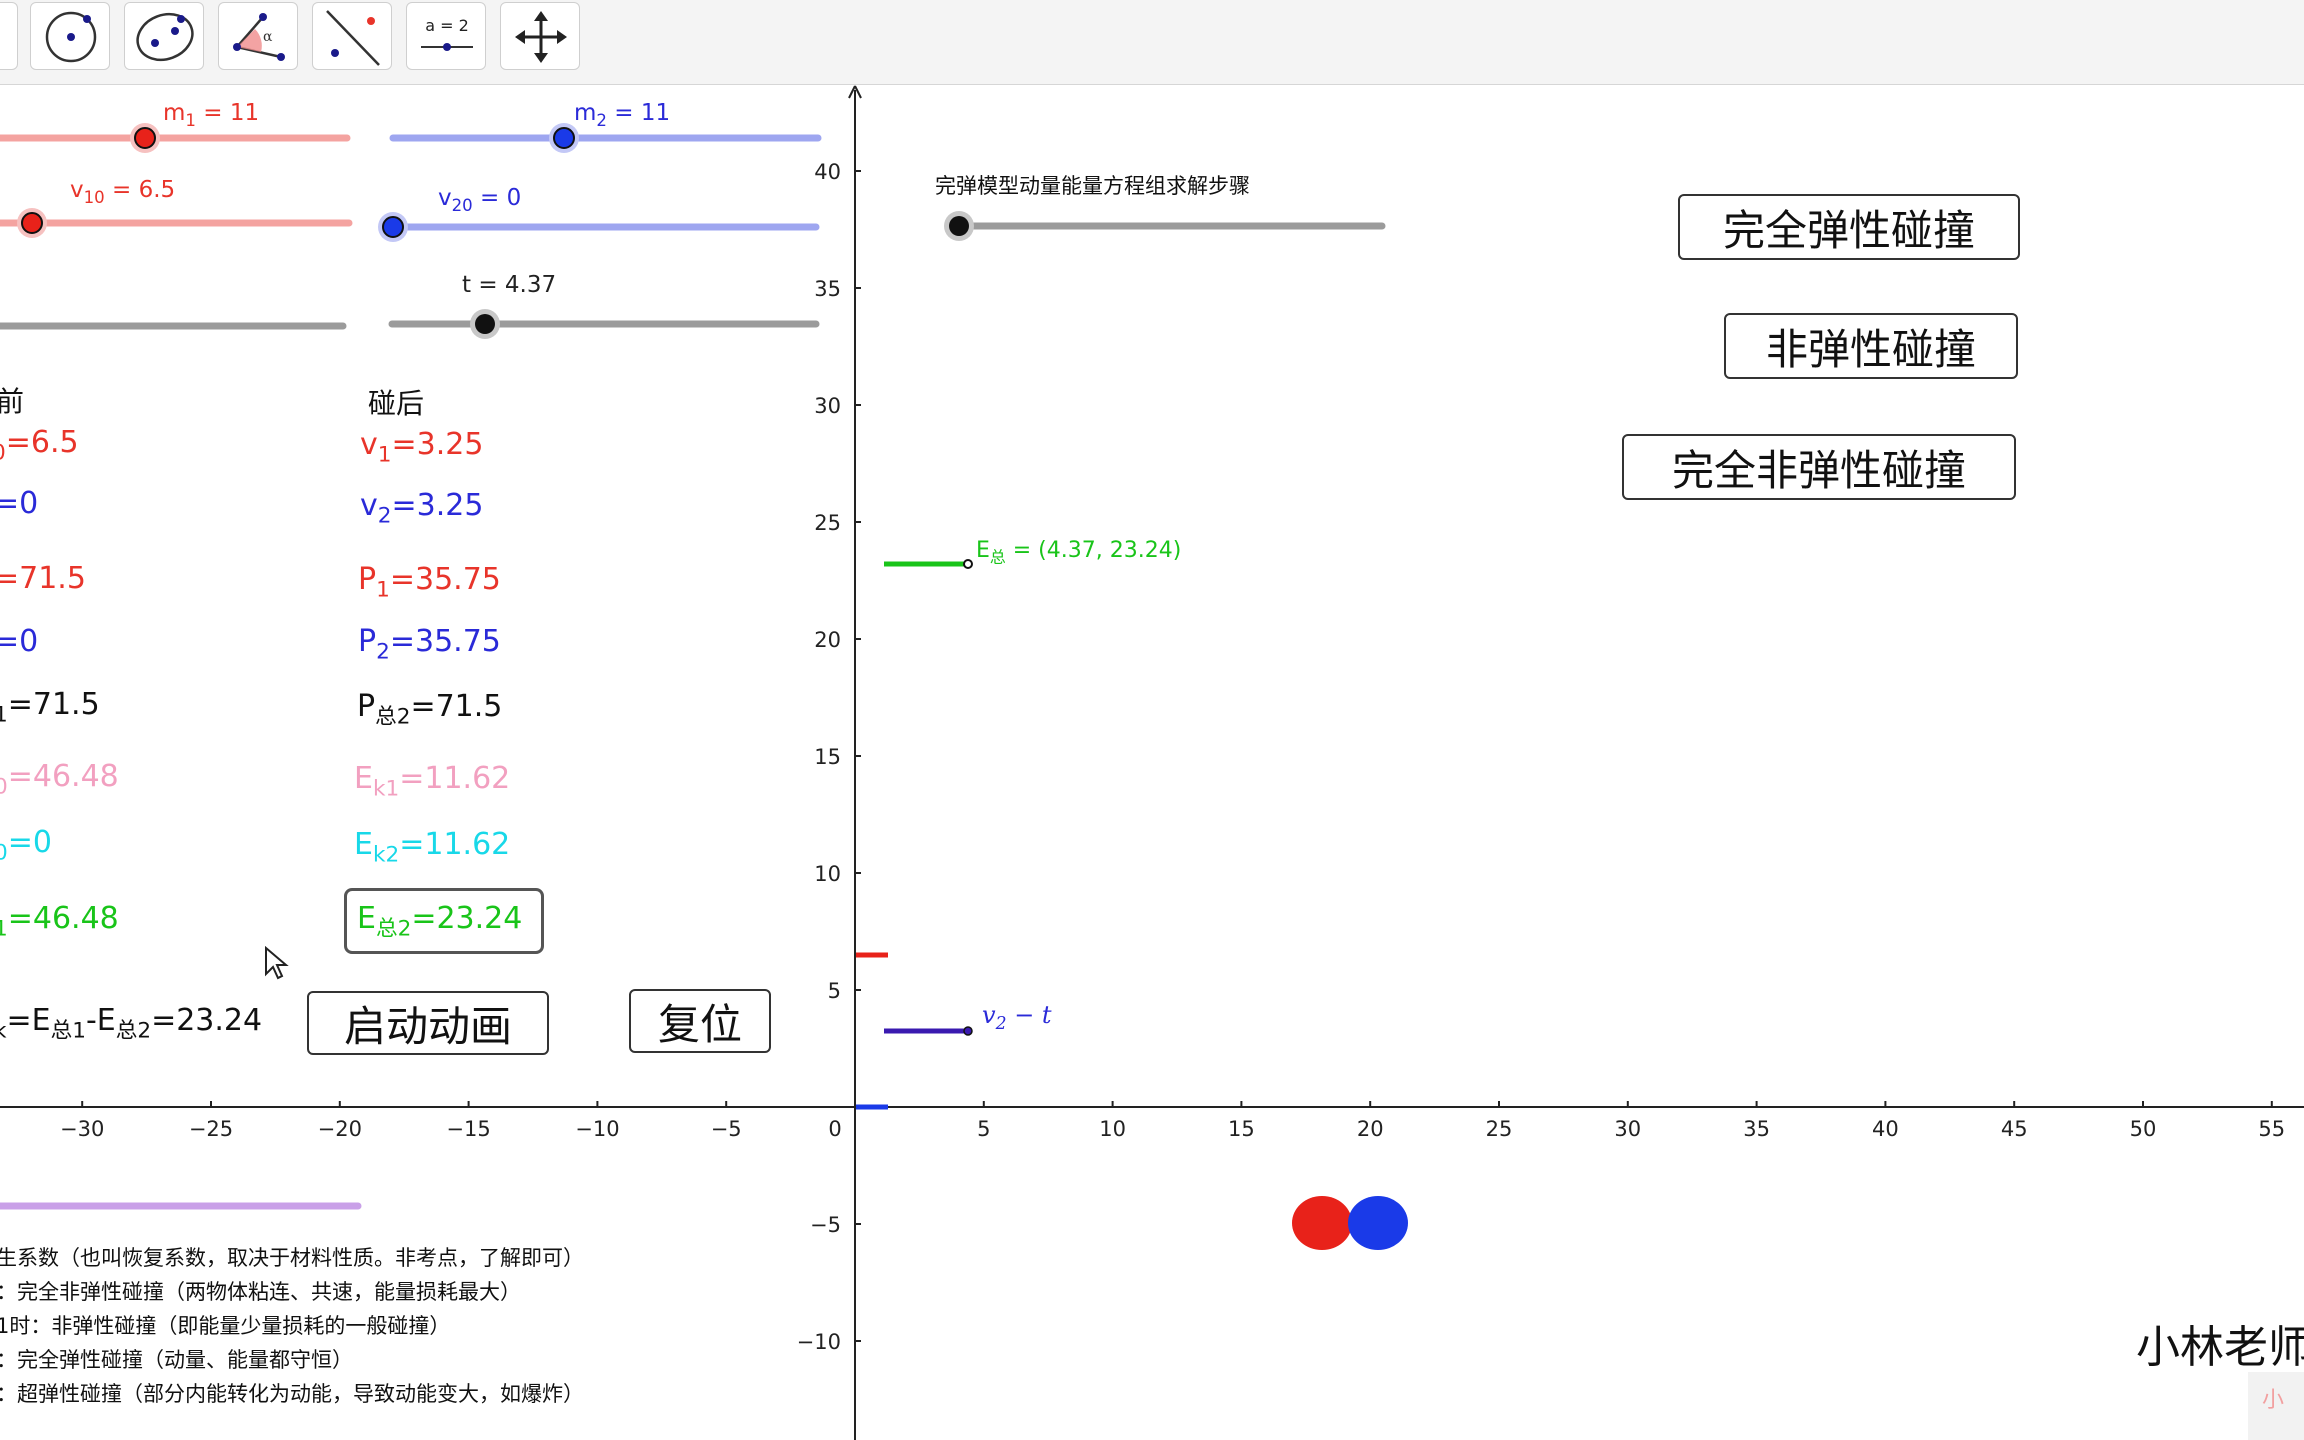 This screenshot has width=2304, height=1440. Describe the element at coordinates (39, 444) in the screenshot. I see `before-v1: 0=6.5` at that location.